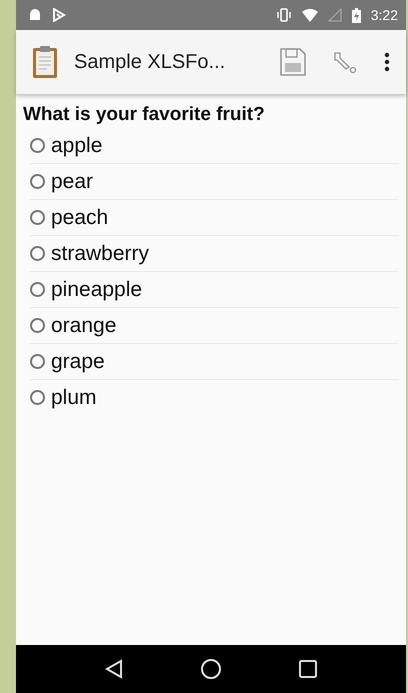 Image resolution: width=408 pixels, height=693 pixels. Describe the element at coordinates (308, 669) in the screenshot. I see `recents-icon` at that location.